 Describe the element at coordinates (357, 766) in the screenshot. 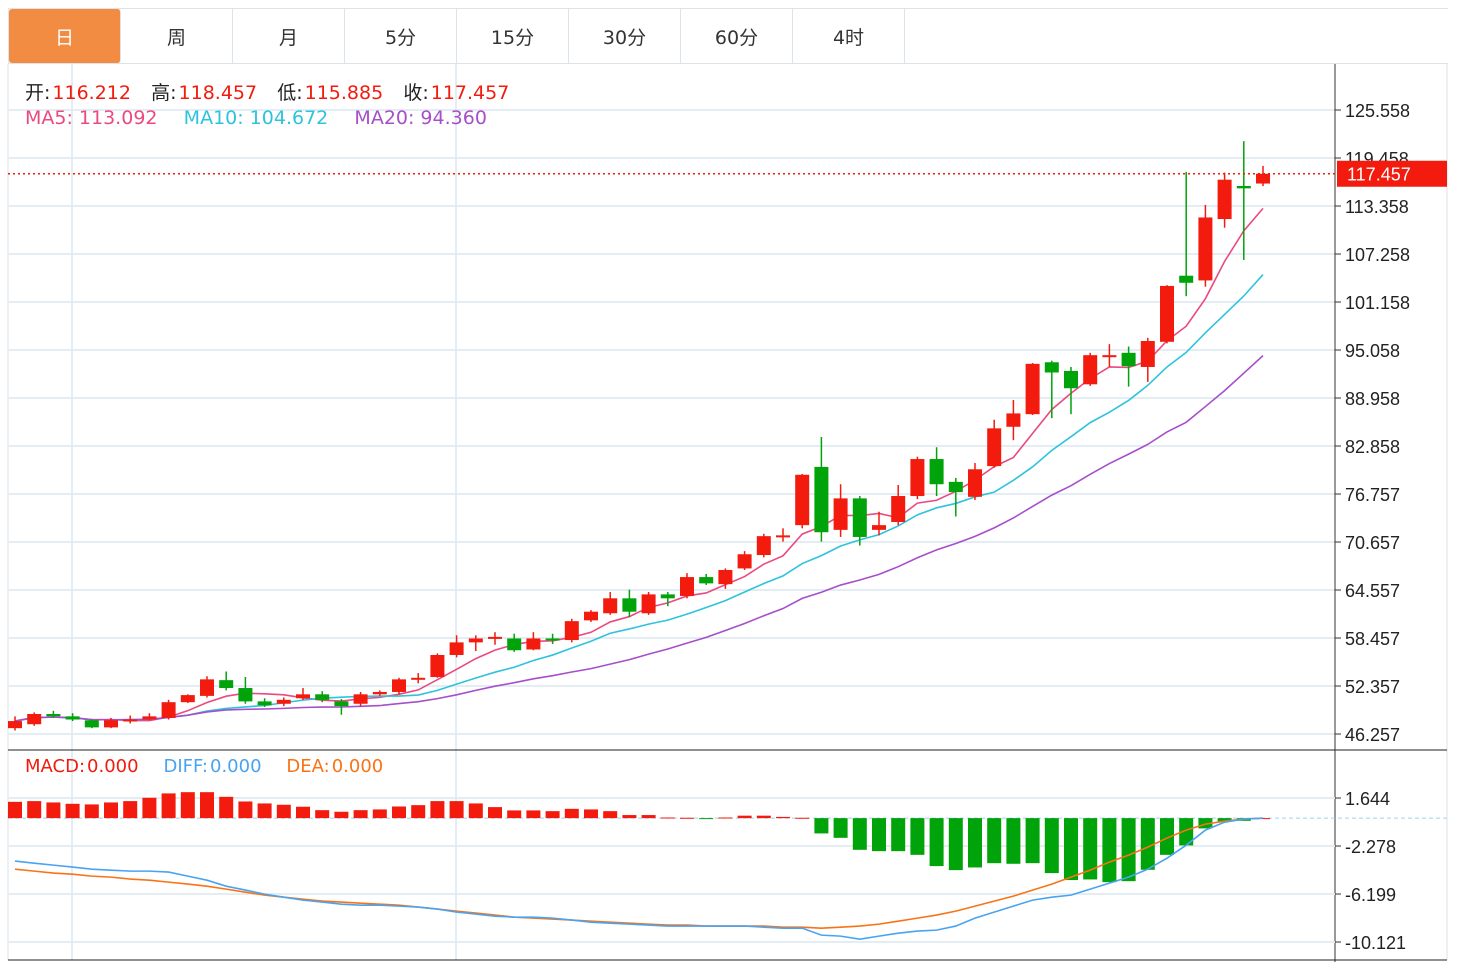

I see `dea-value: 0.000` at that location.